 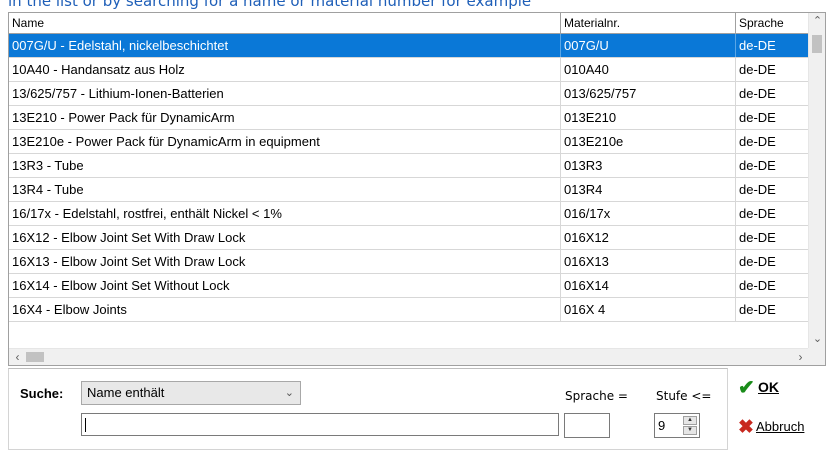 I want to click on chevron-down-icon: ⌄, so click(x=289, y=393).